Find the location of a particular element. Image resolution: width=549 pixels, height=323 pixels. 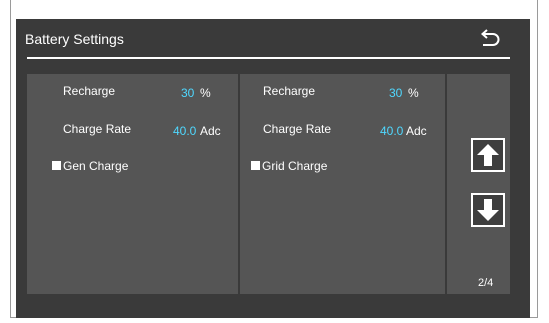

mid-charge-rate-value: 40.0 is located at coordinates (391, 131).